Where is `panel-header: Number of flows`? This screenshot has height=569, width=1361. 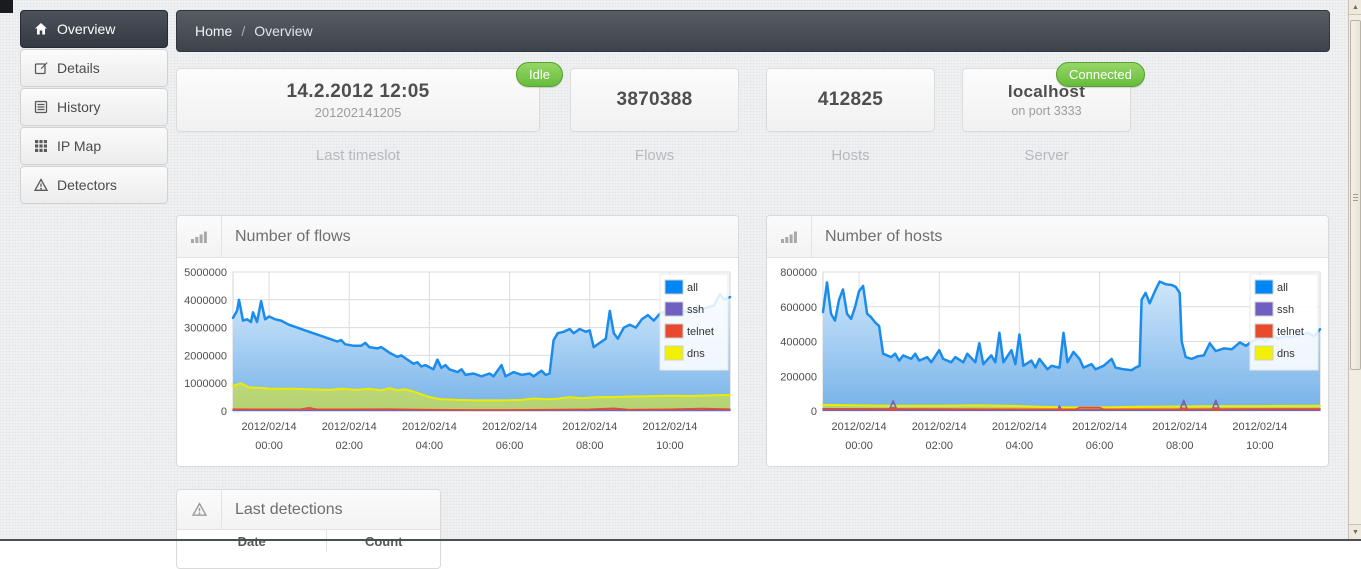
panel-header: Number of flows is located at coordinates (457, 237).